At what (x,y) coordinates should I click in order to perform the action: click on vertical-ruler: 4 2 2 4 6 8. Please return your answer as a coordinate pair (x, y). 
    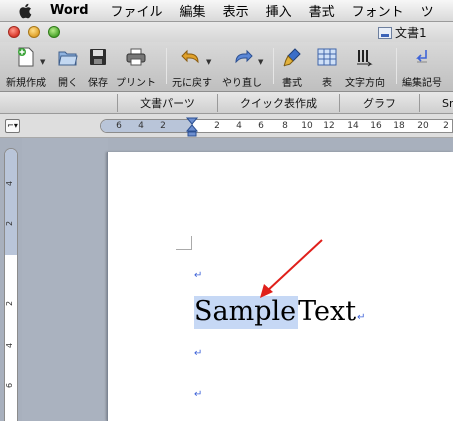
    Looking at the image, I should click on (11, 284).